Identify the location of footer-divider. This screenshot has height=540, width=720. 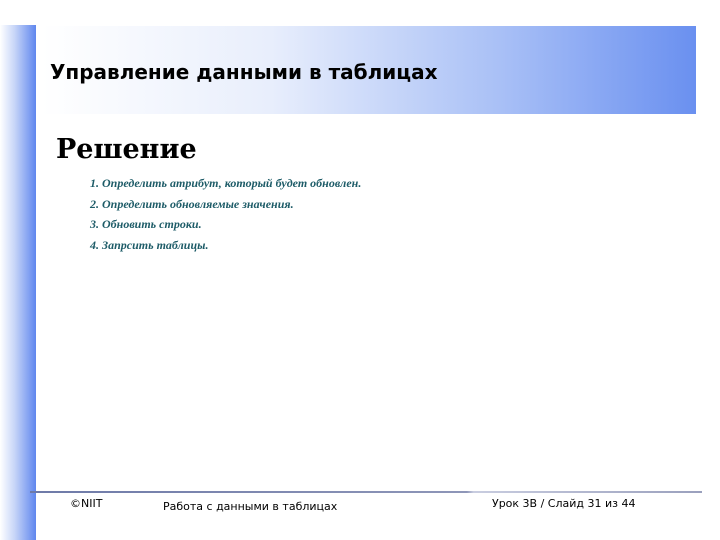
(366, 492).